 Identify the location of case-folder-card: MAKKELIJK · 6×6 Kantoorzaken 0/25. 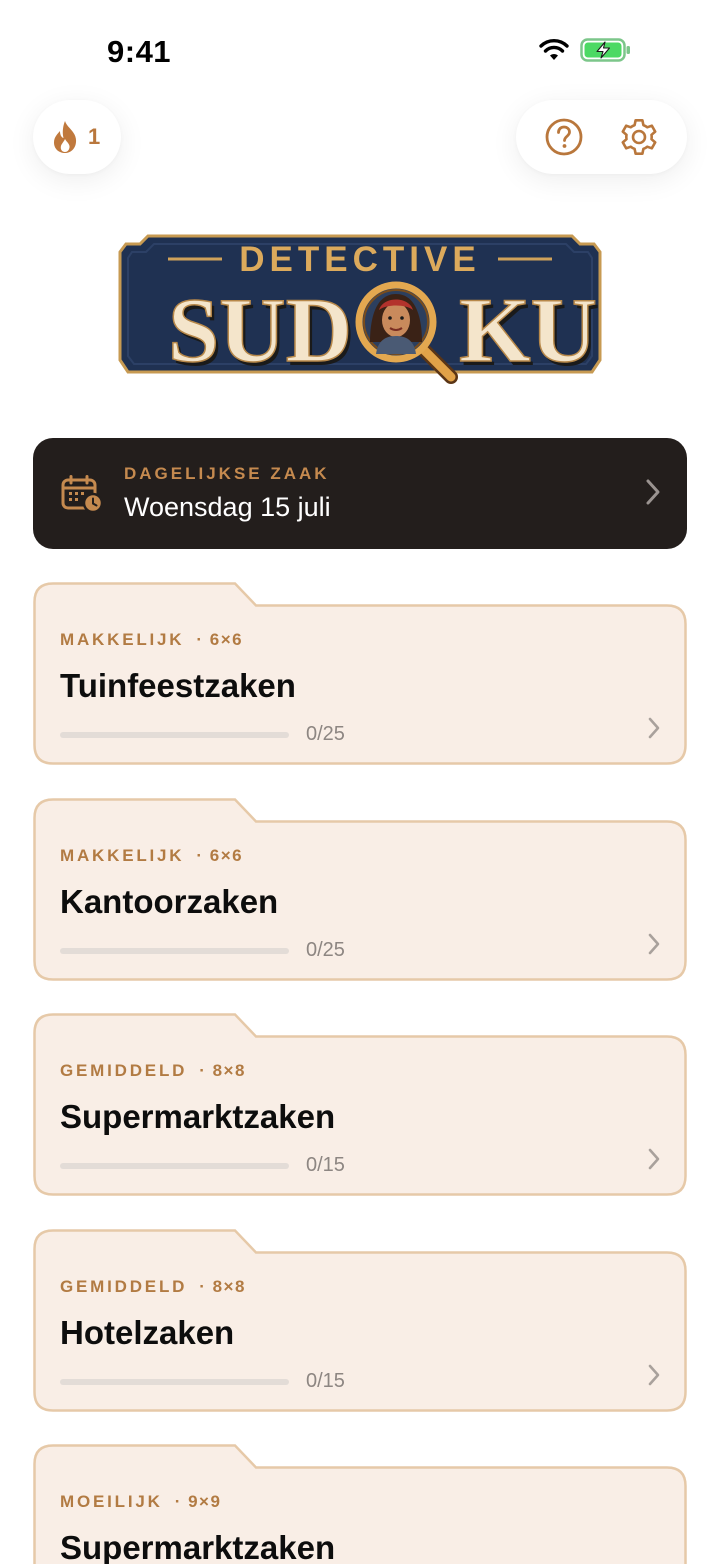
(360, 889).